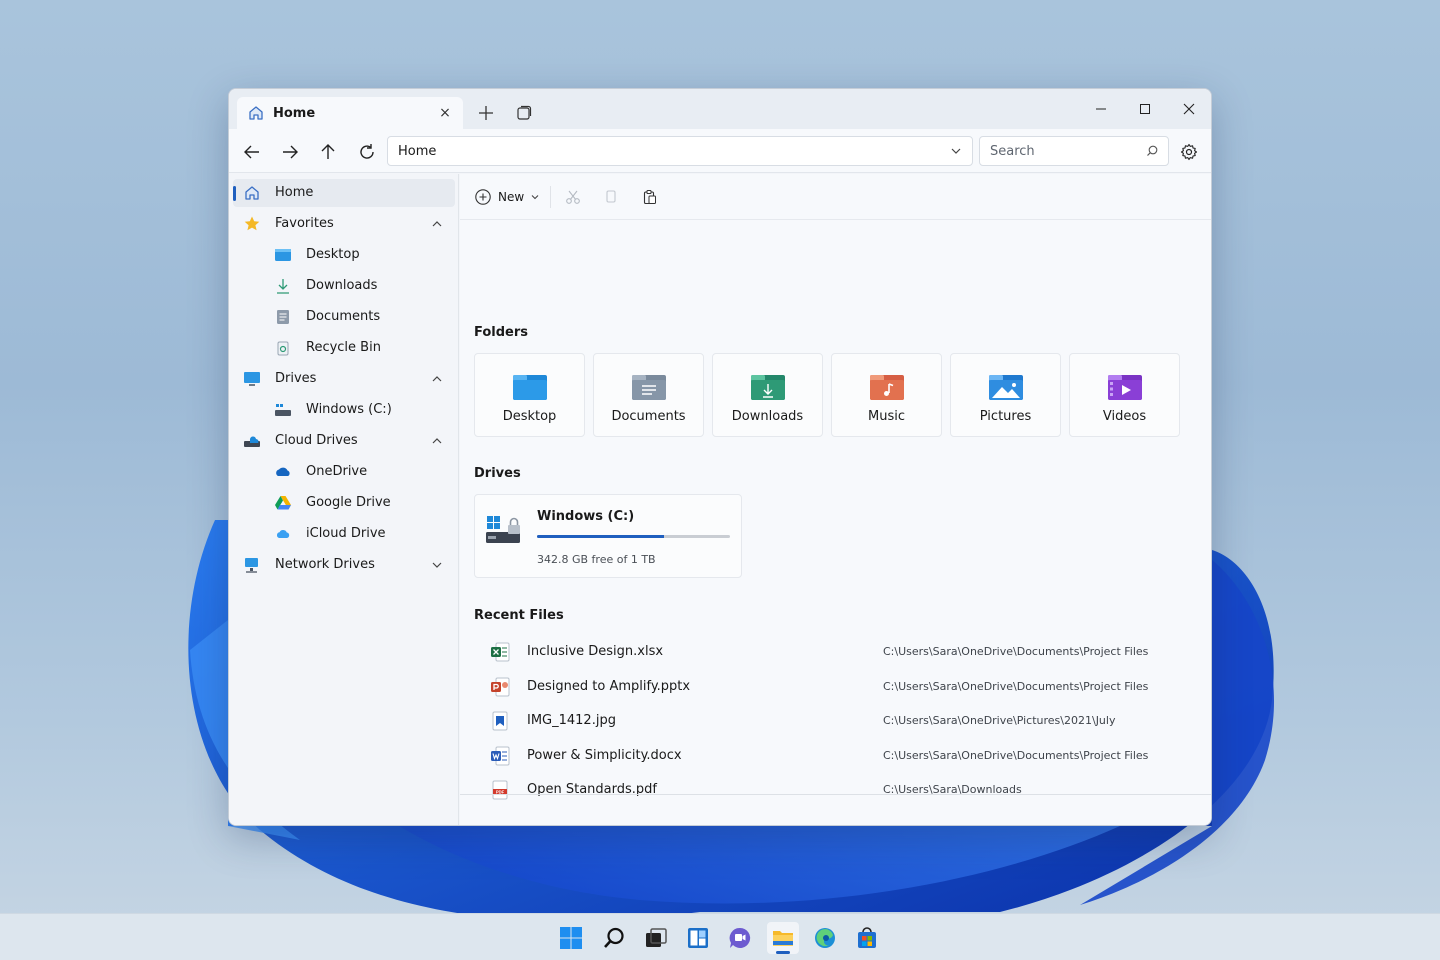 Image resolution: width=1440 pixels, height=960 pixels. I want to click on monitor-icon, so click(252, 379).